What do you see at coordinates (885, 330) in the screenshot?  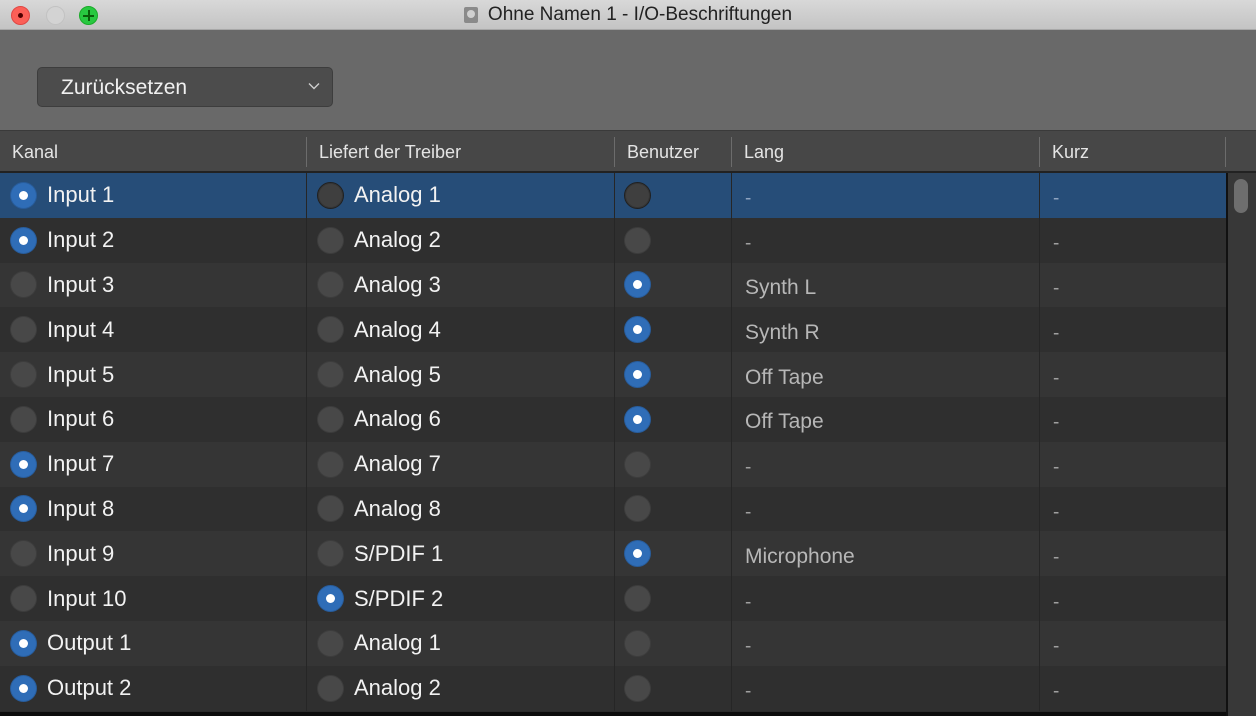 I see `lang-cell: Synth R` at bounding box center [885, 330].